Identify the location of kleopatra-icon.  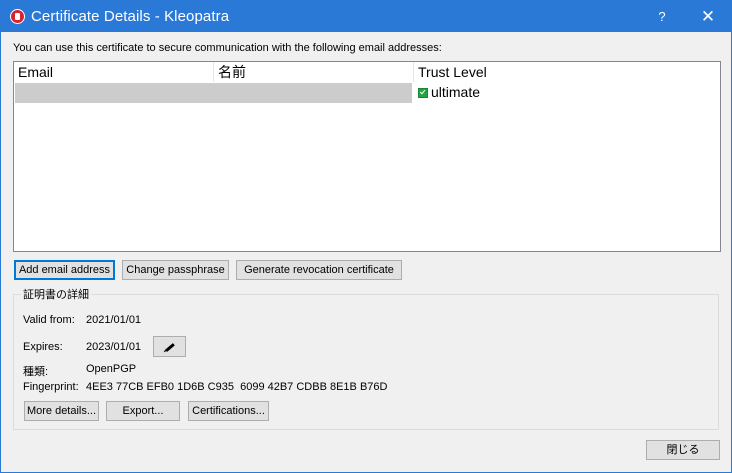
(17, 16).